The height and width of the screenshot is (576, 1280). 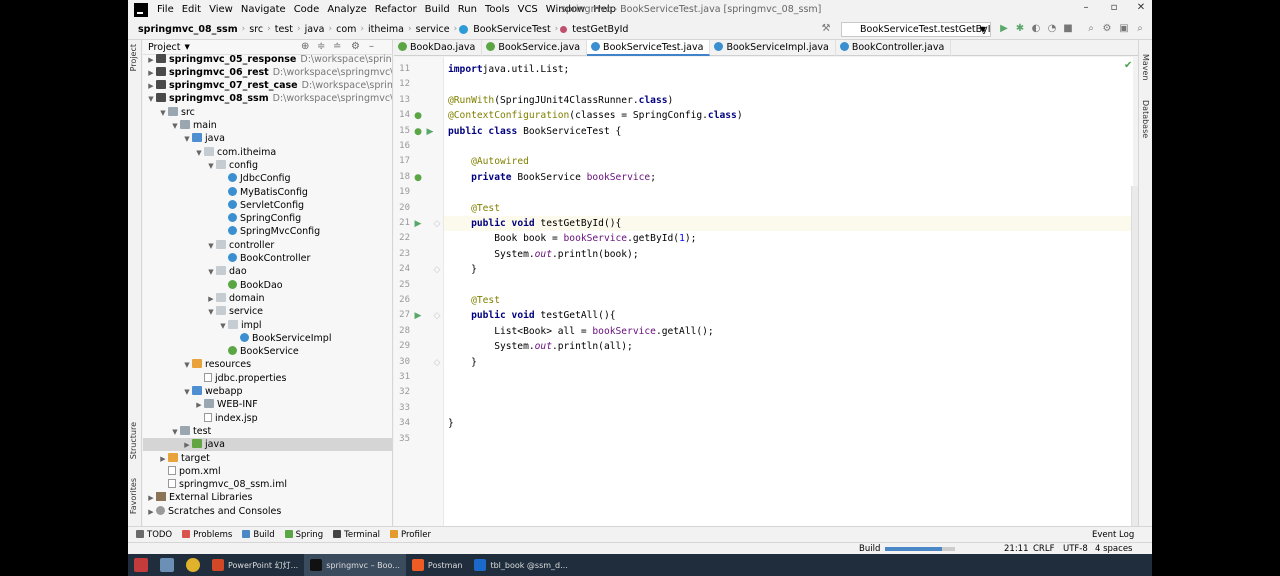 What do you see at coordinates (267, 418) in the screenshot?
I see `tree-item: index.jsp` at bounding box center [267, 418].